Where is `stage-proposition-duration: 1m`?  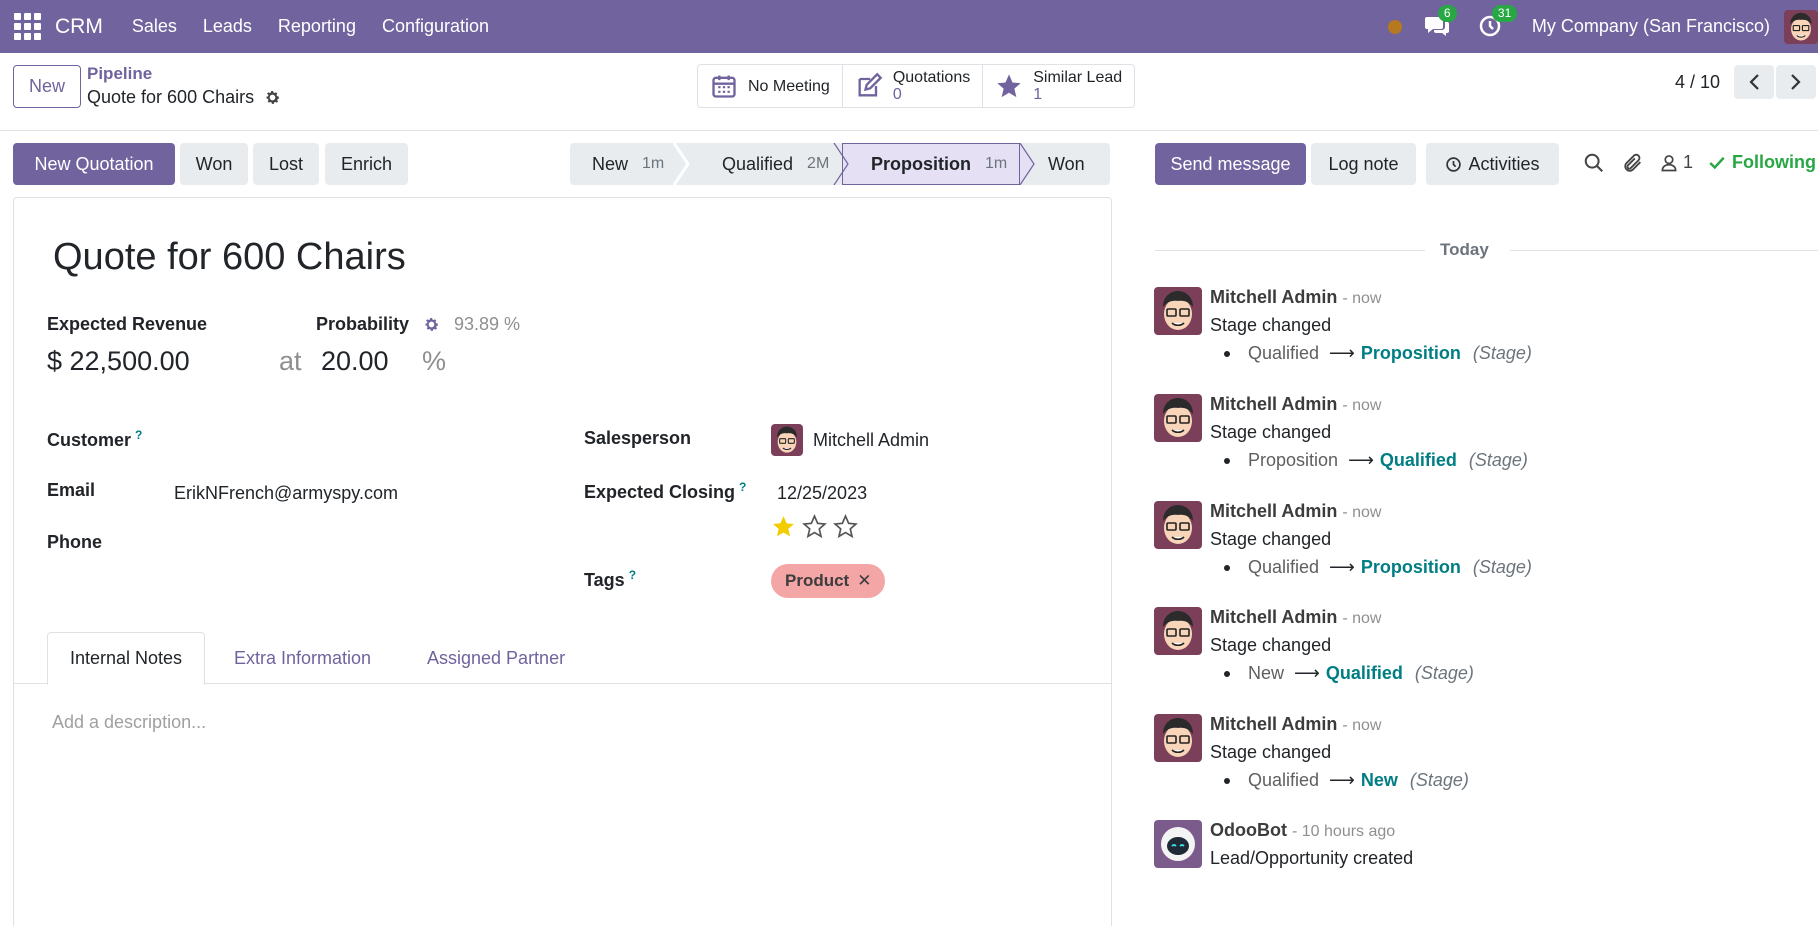
stage-proposition-duration: 1m is located at coordinates (996, 163).